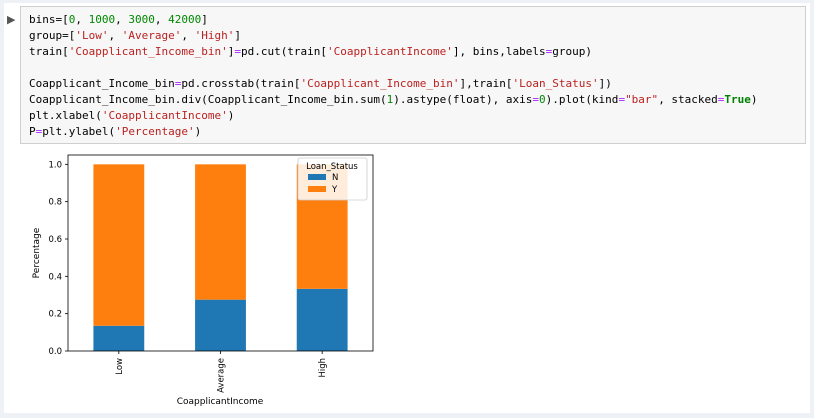 Image resolution: width=814 pixels, height=418 pixels. I want to click on y-tick-label: 0.4, so click(55, 277).